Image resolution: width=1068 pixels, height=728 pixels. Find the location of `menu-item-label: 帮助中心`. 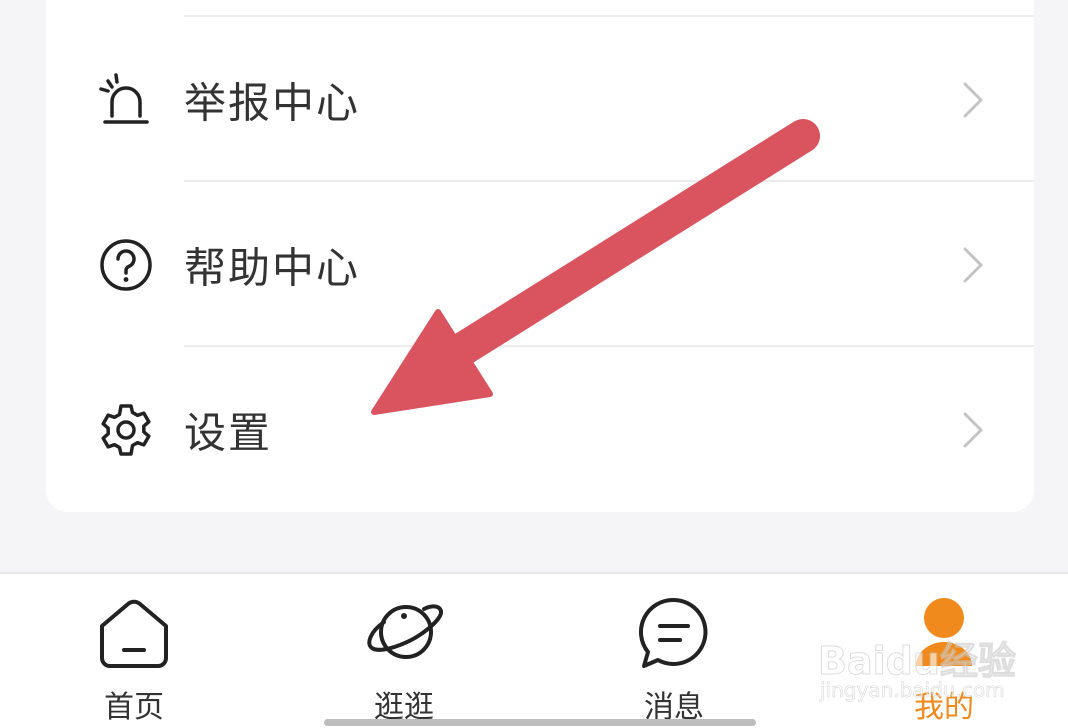

menu-item-label: 帮助中心 is located at coordinates (272, 268).